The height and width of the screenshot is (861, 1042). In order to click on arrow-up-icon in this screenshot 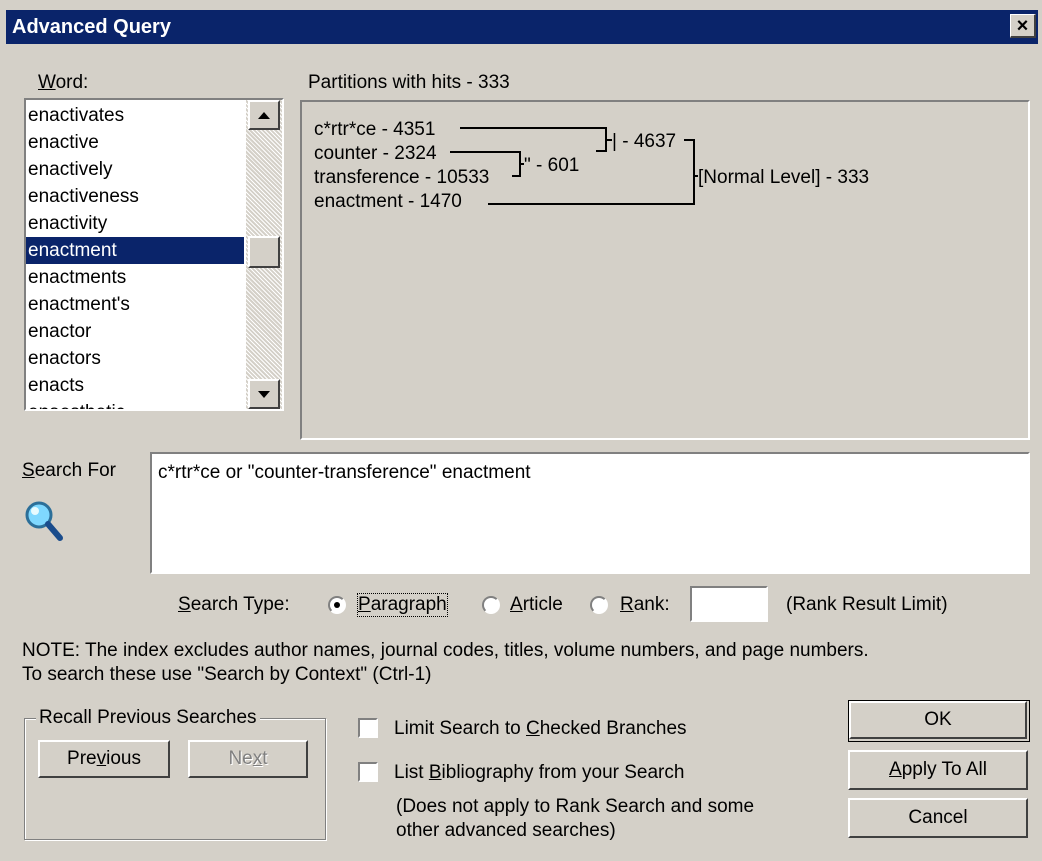, I will do `click(264, 115)`.